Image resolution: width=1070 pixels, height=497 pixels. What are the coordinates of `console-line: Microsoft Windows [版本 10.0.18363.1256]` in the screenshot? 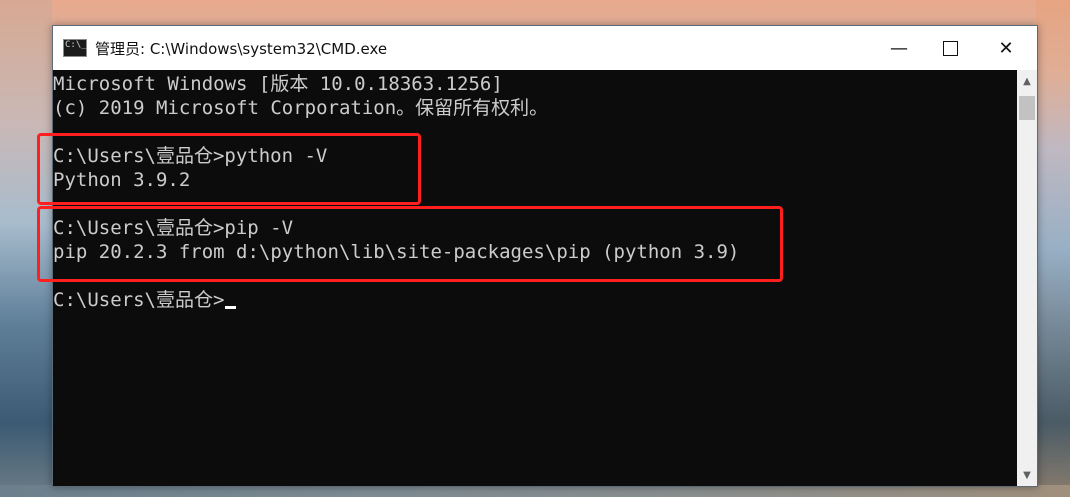 It's located at (278, 84).